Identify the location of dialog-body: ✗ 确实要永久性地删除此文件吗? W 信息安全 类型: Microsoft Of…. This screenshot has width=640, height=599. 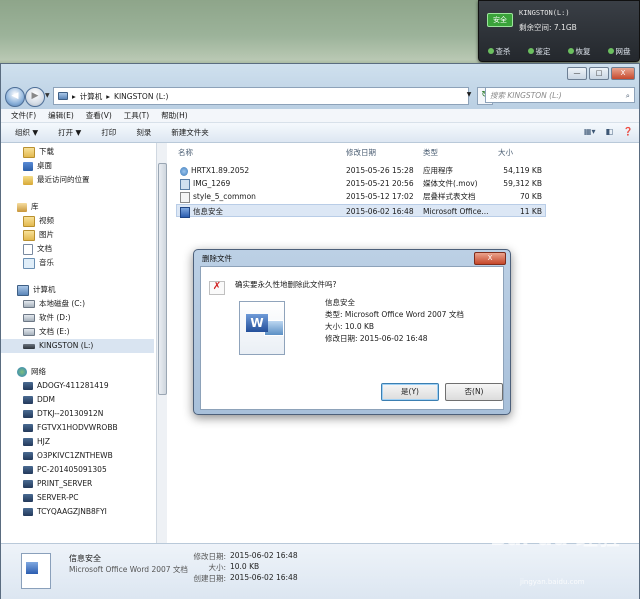
(352, 338).